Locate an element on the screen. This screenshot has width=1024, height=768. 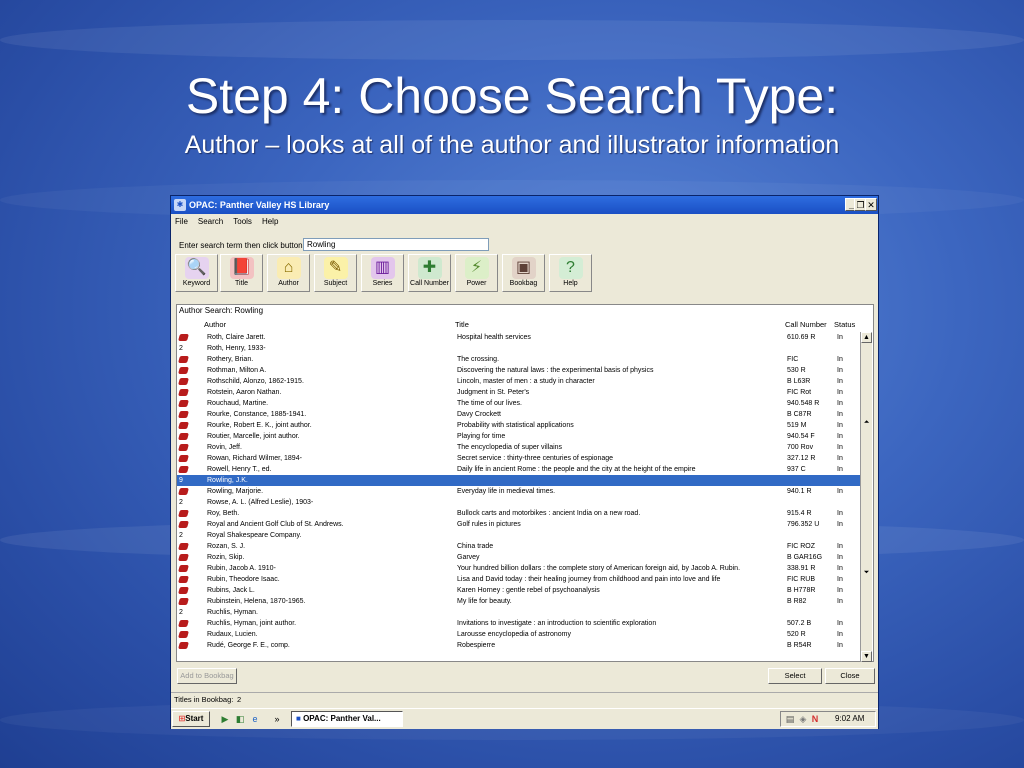
search-prompt-label: Enter search term then click button: is located at coordinates (242, 245).